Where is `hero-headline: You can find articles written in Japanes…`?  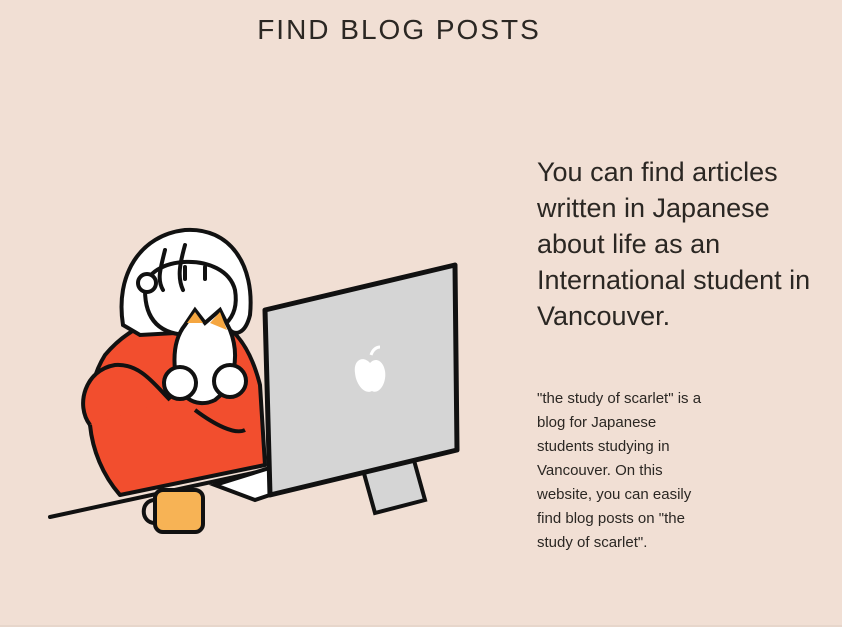
hero-headline: You can find articles written in Japanes… is located at coordinates (674, 244).